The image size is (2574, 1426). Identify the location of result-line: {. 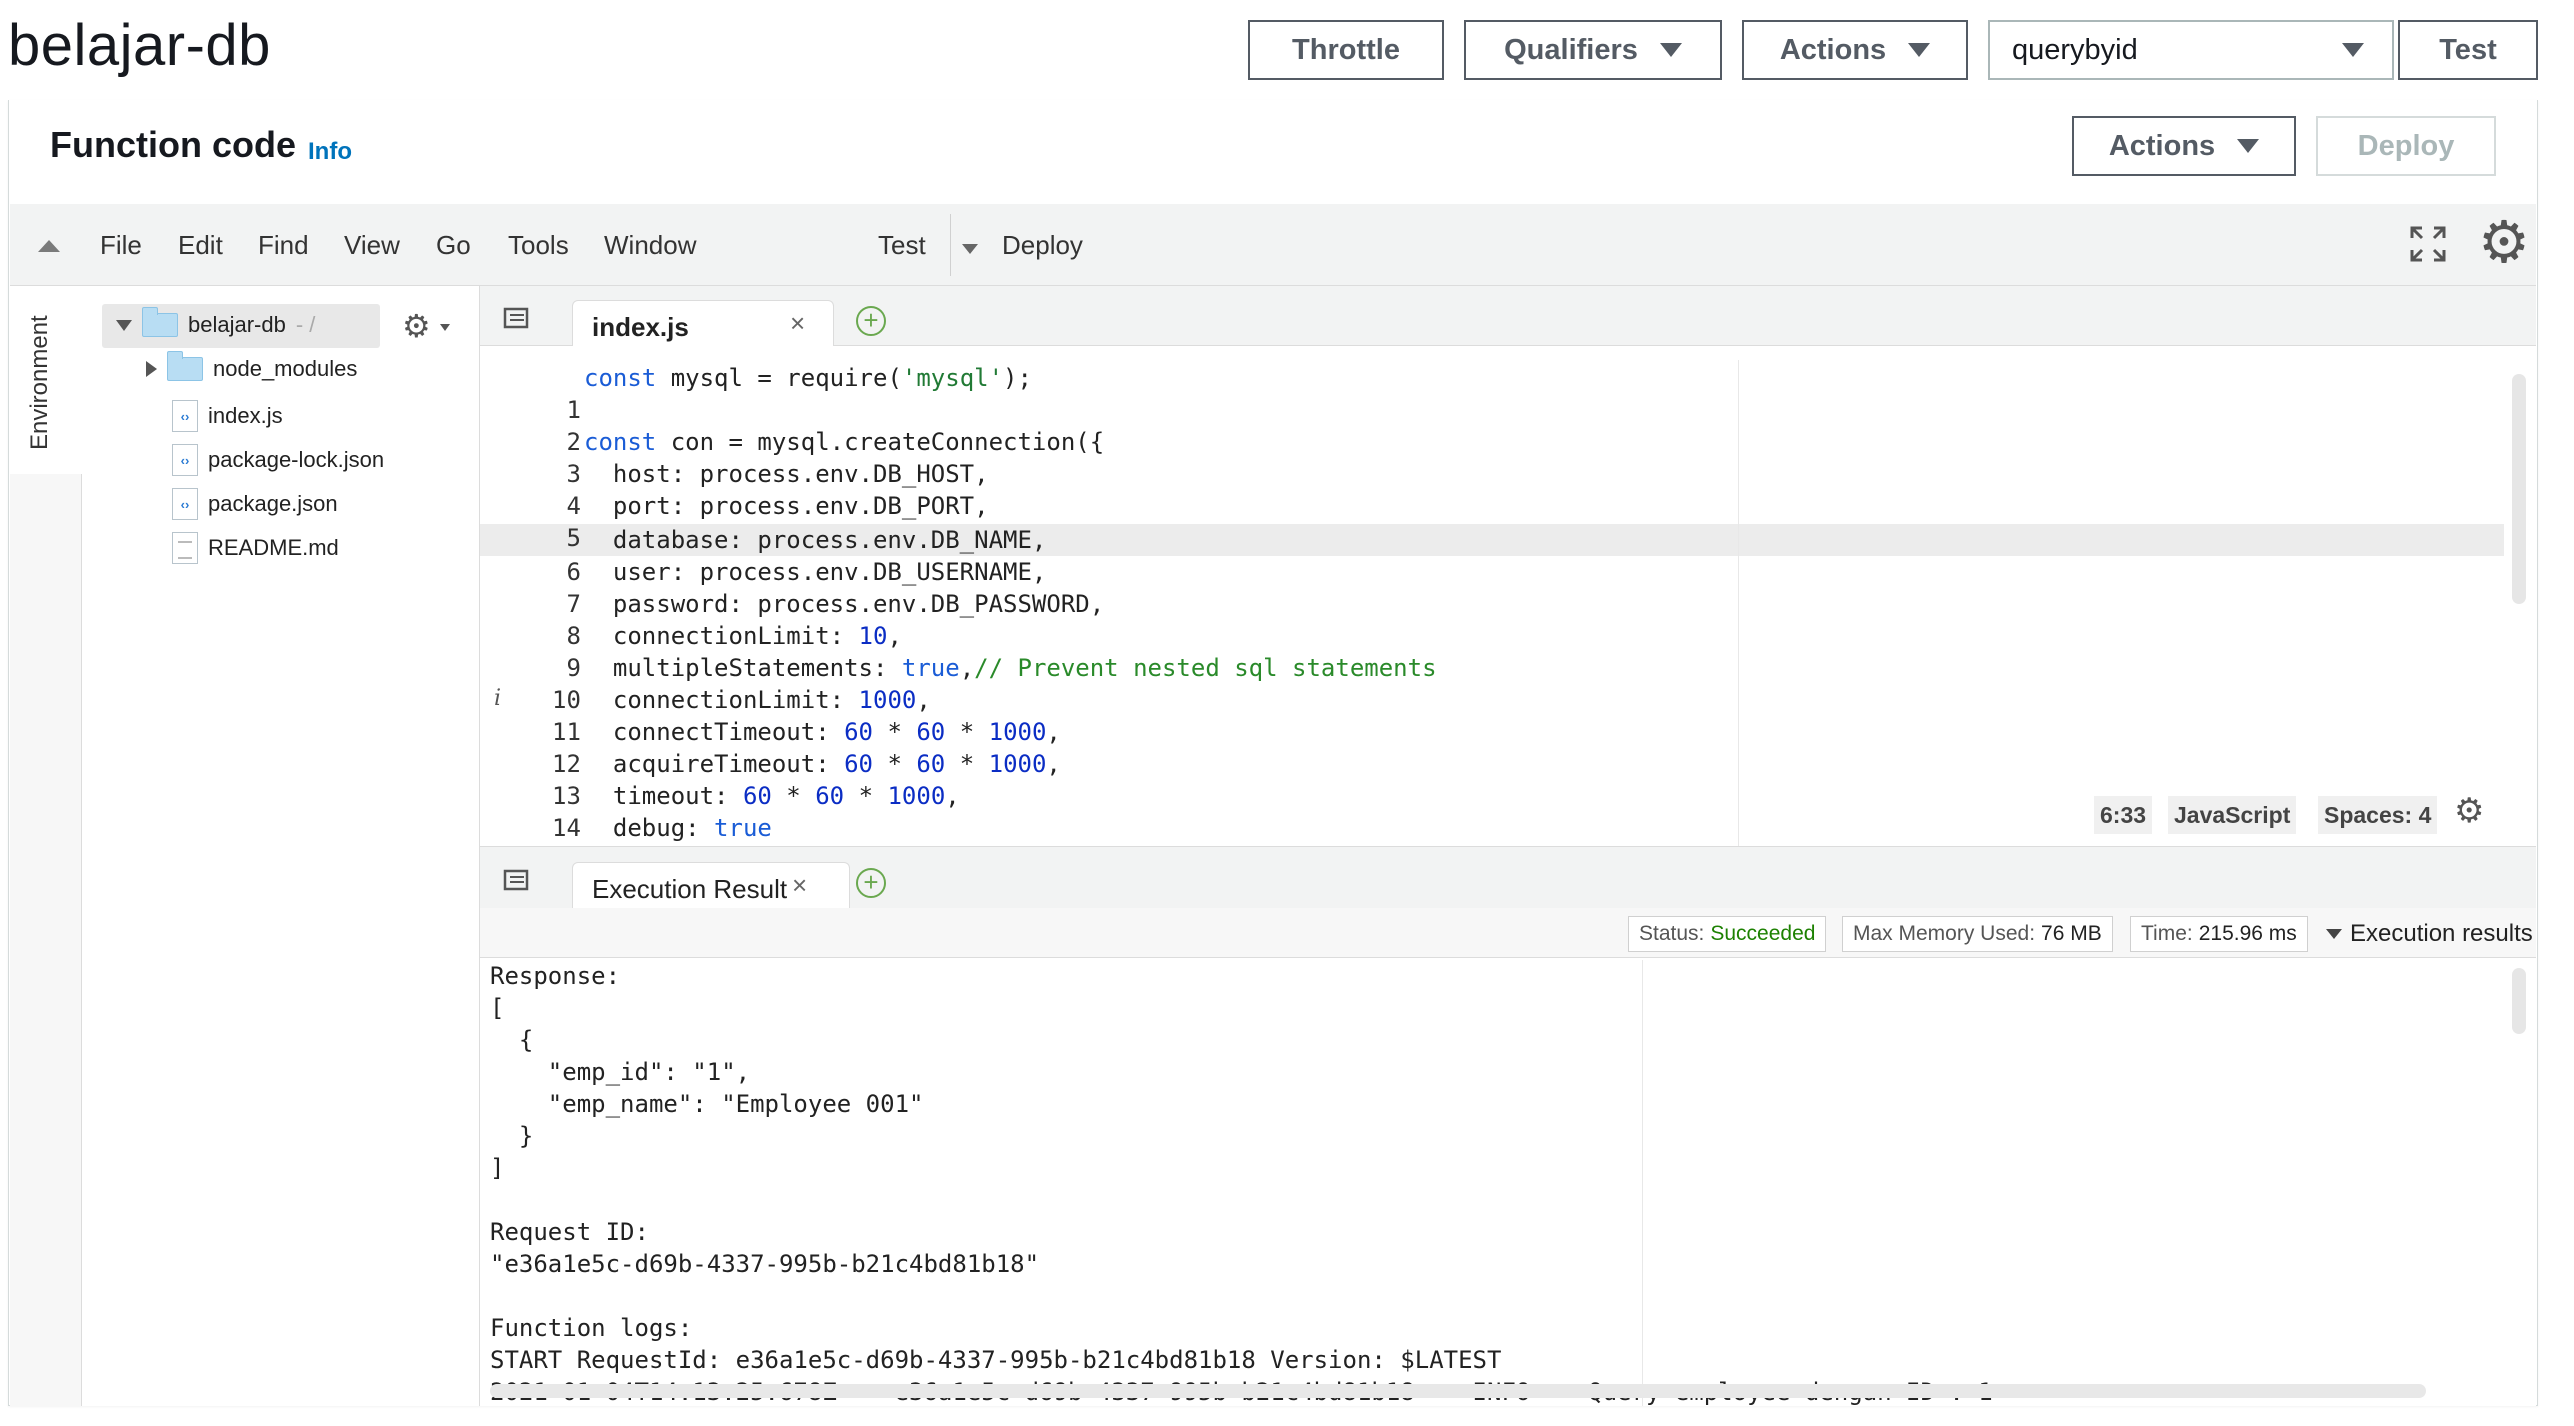
(512, 1040).